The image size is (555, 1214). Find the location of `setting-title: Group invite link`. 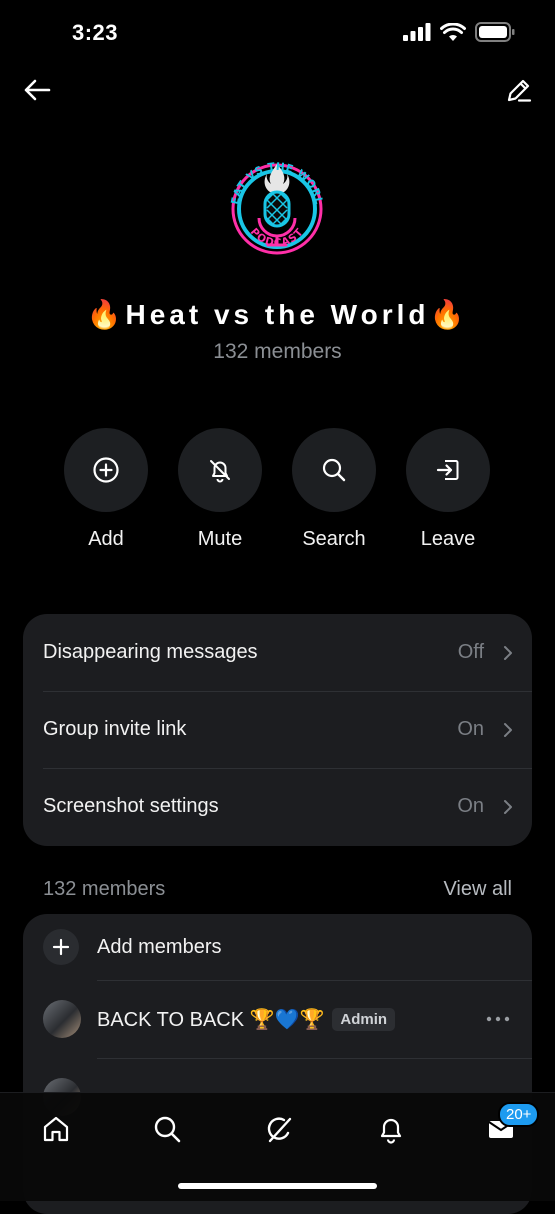

setting-title: Group invite link is located at coordinates (115, 729).